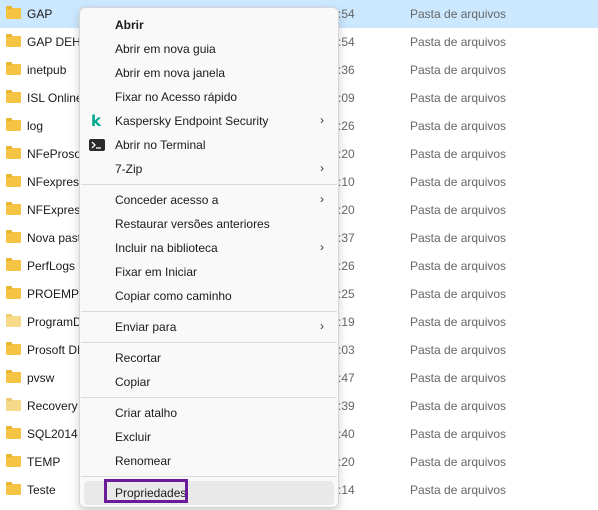 This screenshot has height=510, width=598. What do you see at coordinates (346, 294) in the screenshot?
I see `file-date: :25` at bounding box center [346, 294].